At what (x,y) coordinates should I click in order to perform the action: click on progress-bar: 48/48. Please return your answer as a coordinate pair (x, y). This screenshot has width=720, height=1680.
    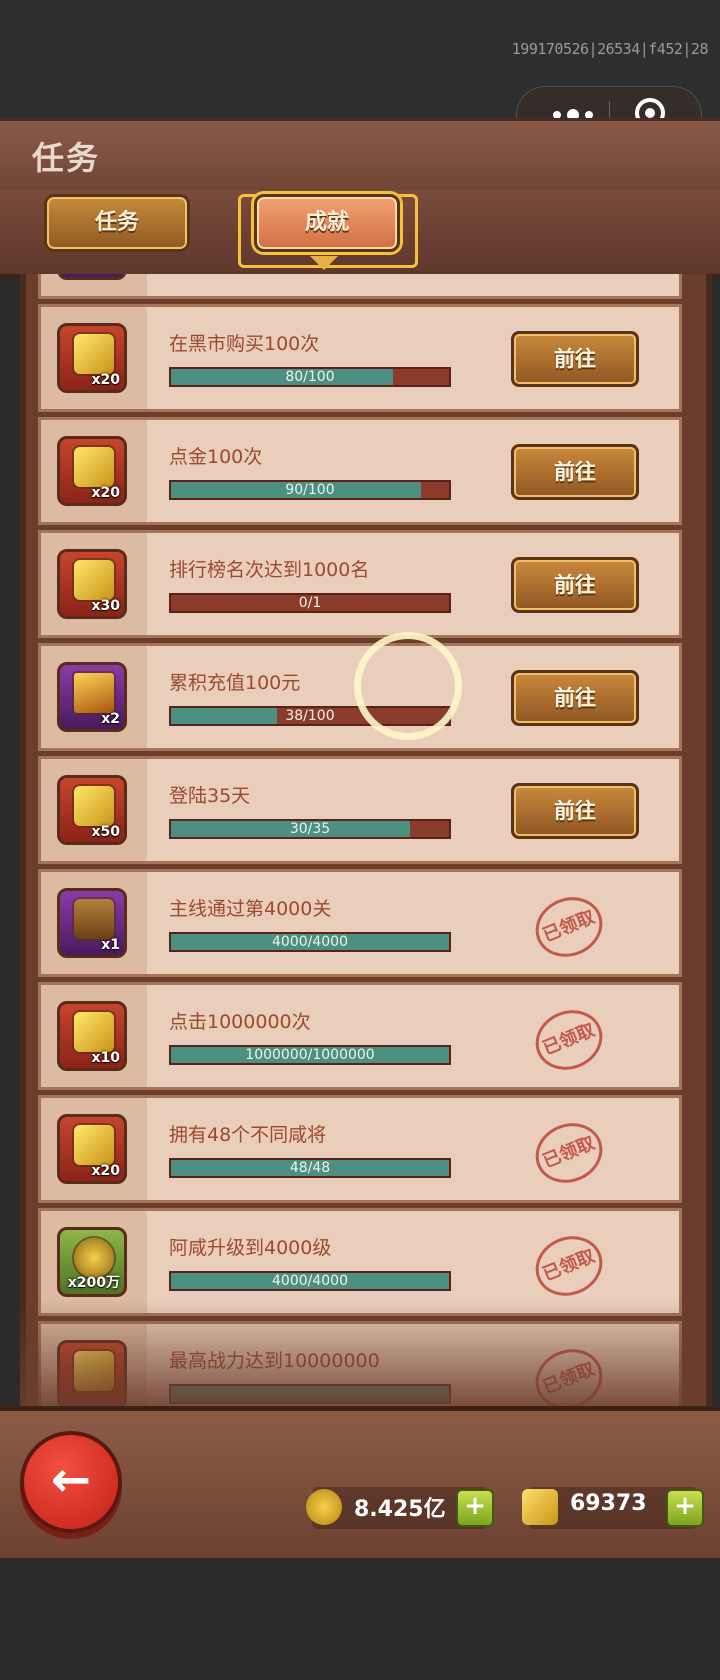
    Looking at the image, I should click on (310, 1168).